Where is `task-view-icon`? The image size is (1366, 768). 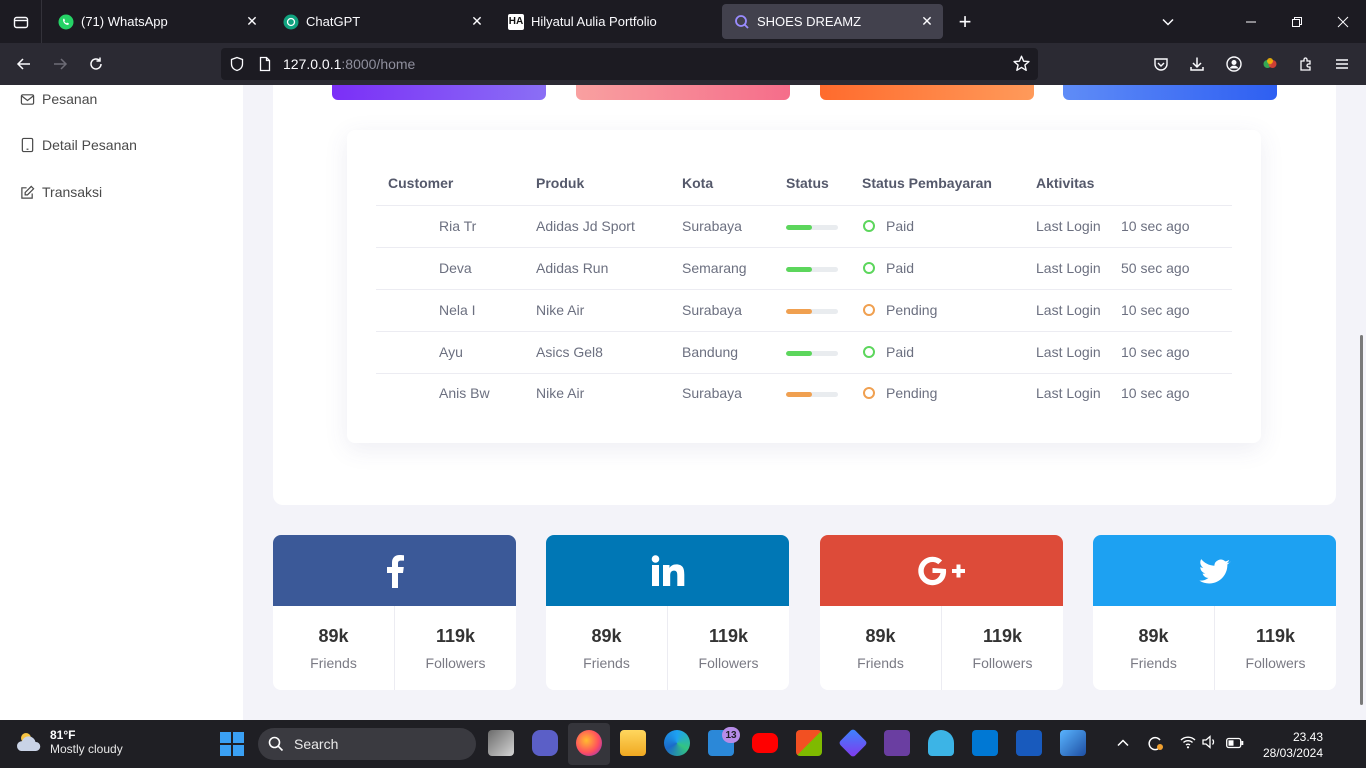
task-view-icon is located at coordinates (501, 743).